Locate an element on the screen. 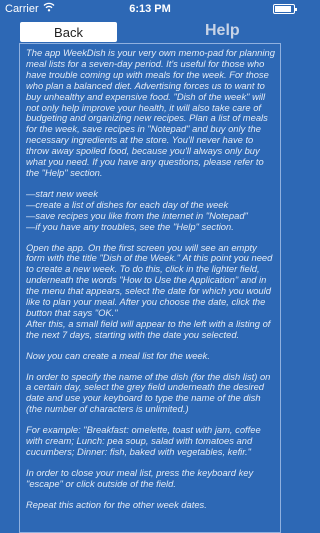 The image size is (320, 533). page-title: Help is located at coordinates (222, 30).